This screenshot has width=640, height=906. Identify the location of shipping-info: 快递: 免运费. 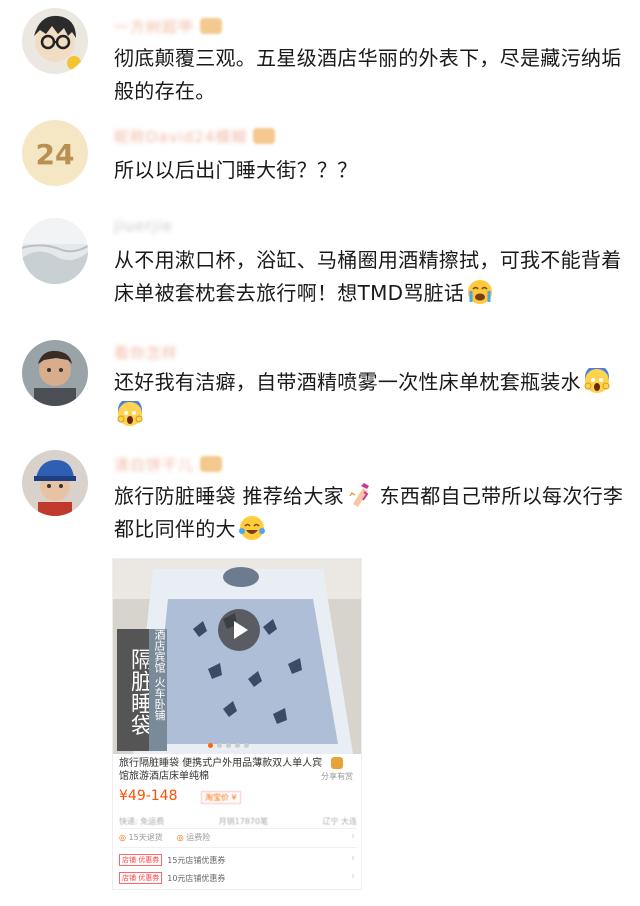
(142, 821).